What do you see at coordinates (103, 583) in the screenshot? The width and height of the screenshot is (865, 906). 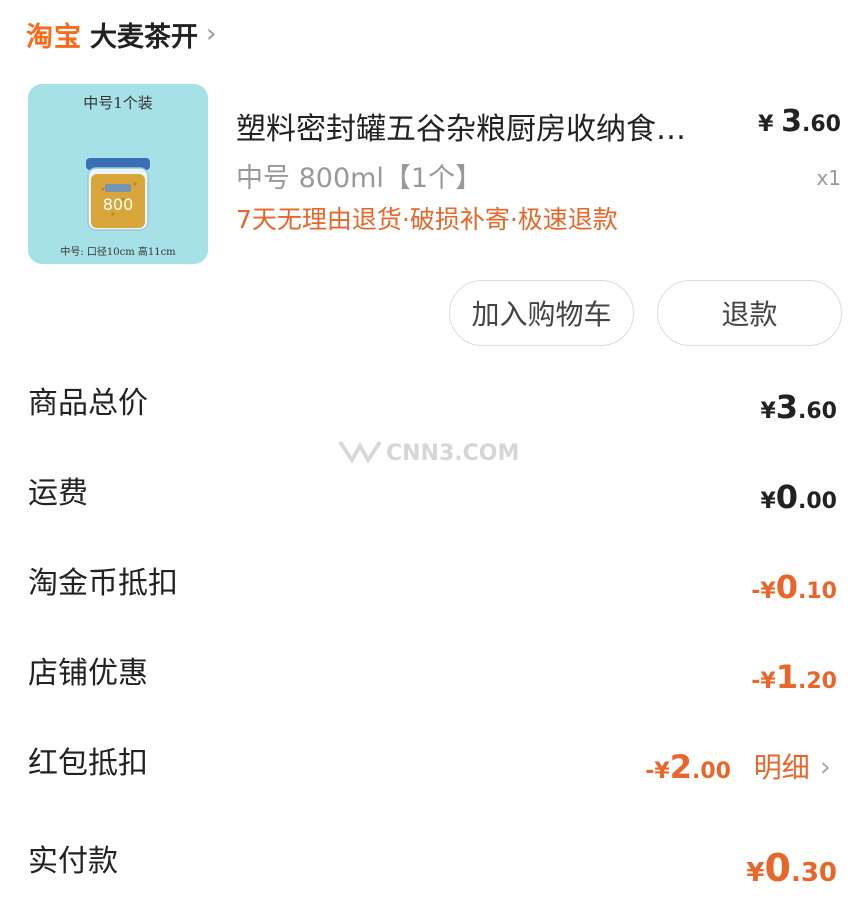 I see `taojinbi-discount-label: 淘金币抵扣` at bounding box center [103, 583].